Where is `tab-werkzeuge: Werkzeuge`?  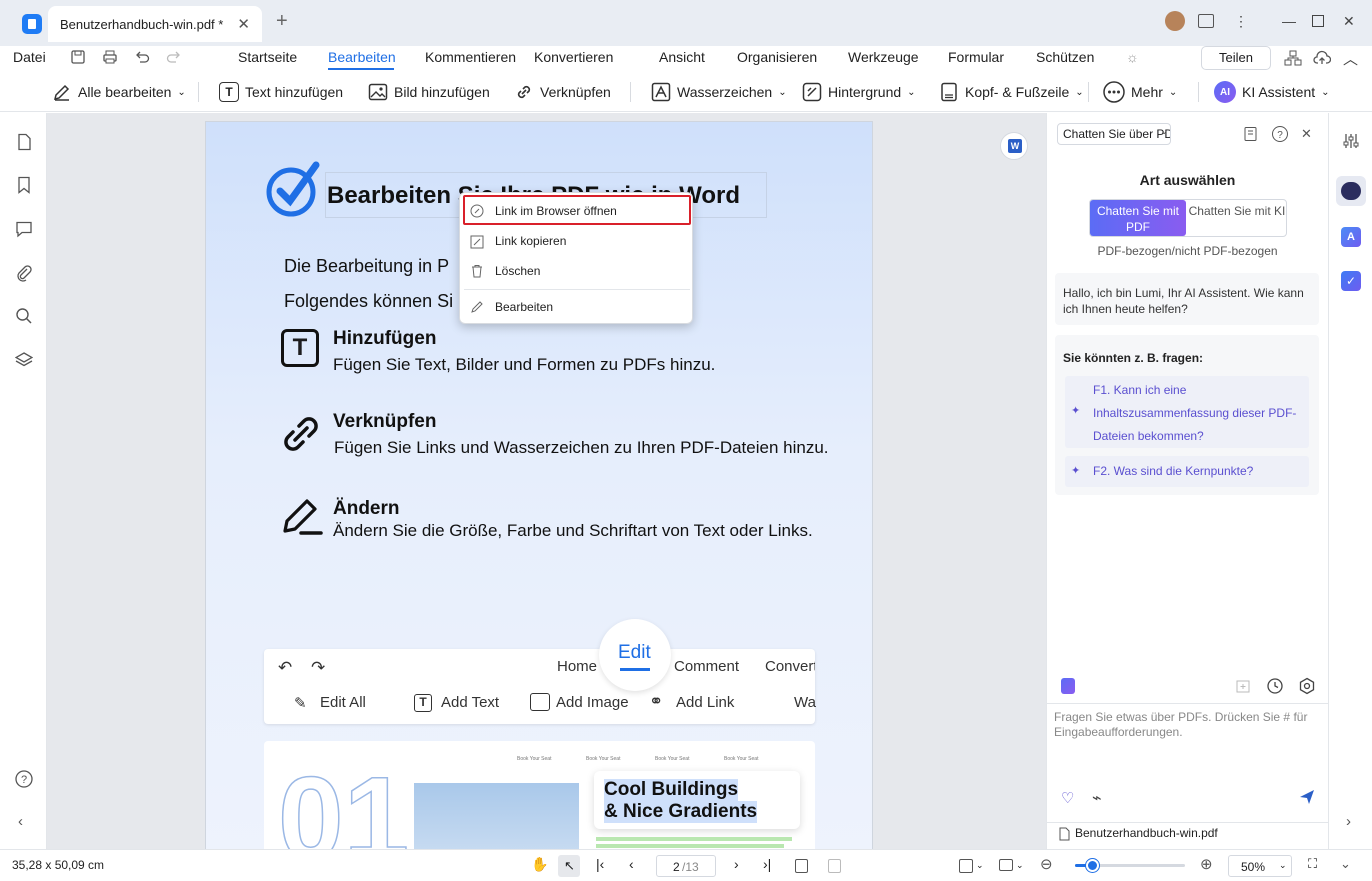
tab-werkzeuge: Werkzeuge is located at coordinates (883, 57).